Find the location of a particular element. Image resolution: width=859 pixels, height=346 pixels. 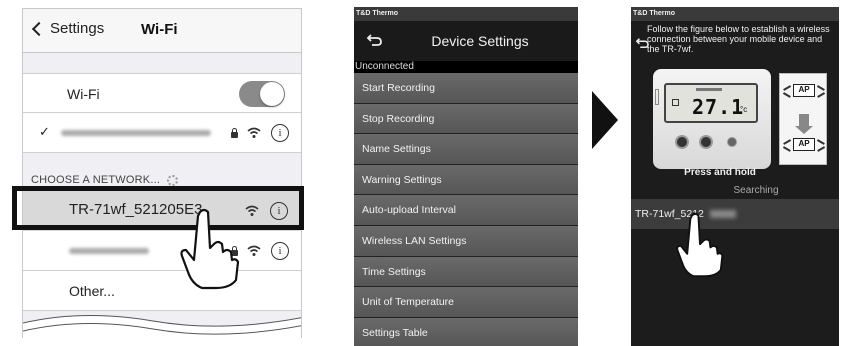

found-network-row: TR-71wf_5212 is located at coordinates (735, 214).